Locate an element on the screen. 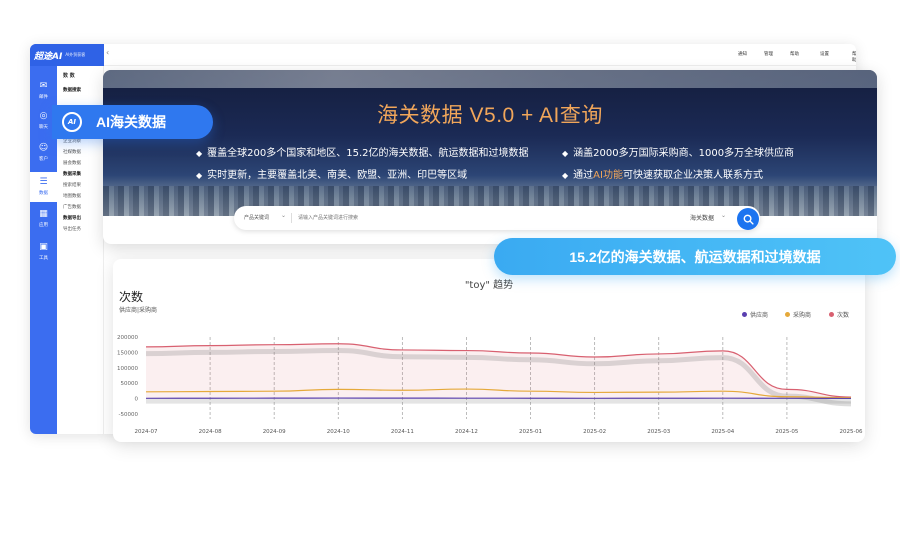 Image resolution: width=900 pixels, height=552 pixels. rail-item-mail: ✉ 邮件 is located at coordinates (43, 91).